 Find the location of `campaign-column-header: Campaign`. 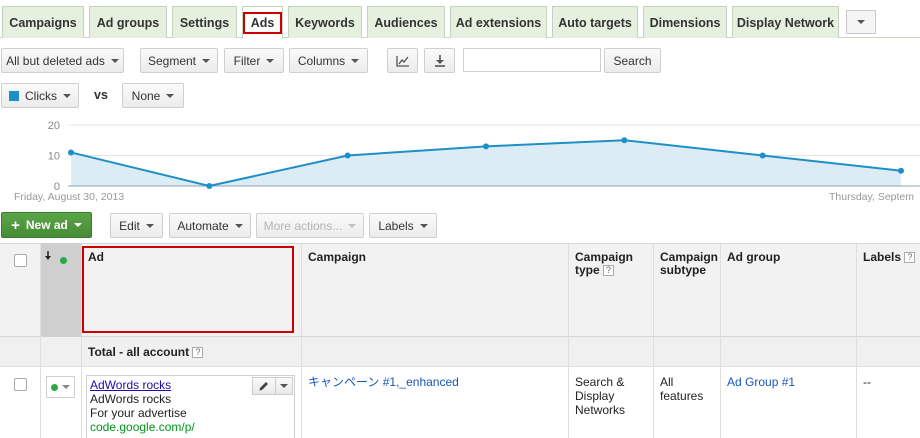

campaign-column-header: Campaign is located at coordinates (337, 257).